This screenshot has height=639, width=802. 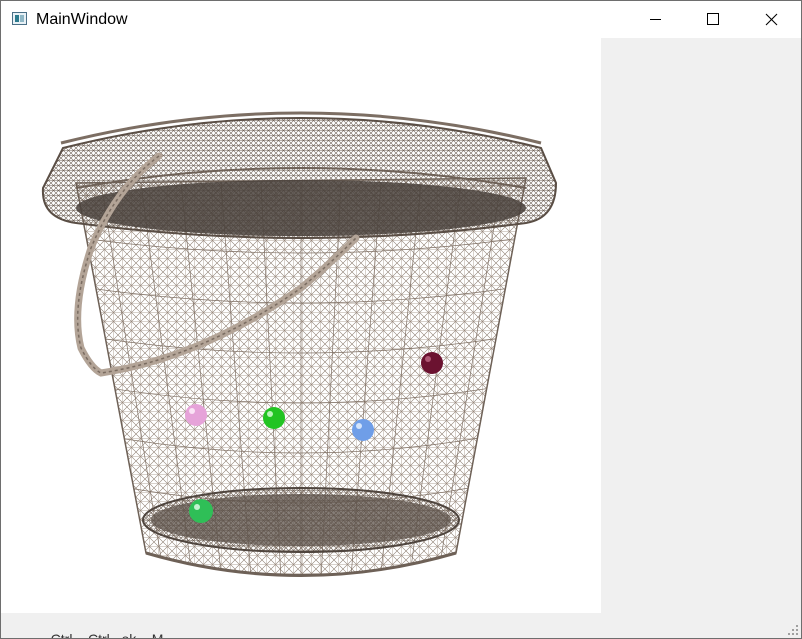 What do you see at coordinates (274, 418) in the screenshot?
I see `ball-green` at bounding box center [274, 418].